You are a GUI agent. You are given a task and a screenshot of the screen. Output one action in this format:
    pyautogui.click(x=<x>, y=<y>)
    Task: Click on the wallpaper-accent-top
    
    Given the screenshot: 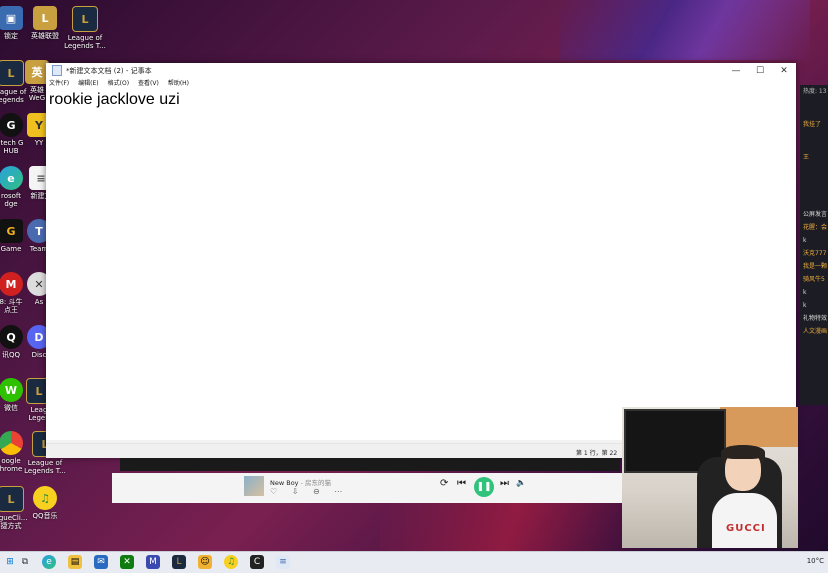 What is the action you would take?
    pyautogui.click(x=685, y=30)
    